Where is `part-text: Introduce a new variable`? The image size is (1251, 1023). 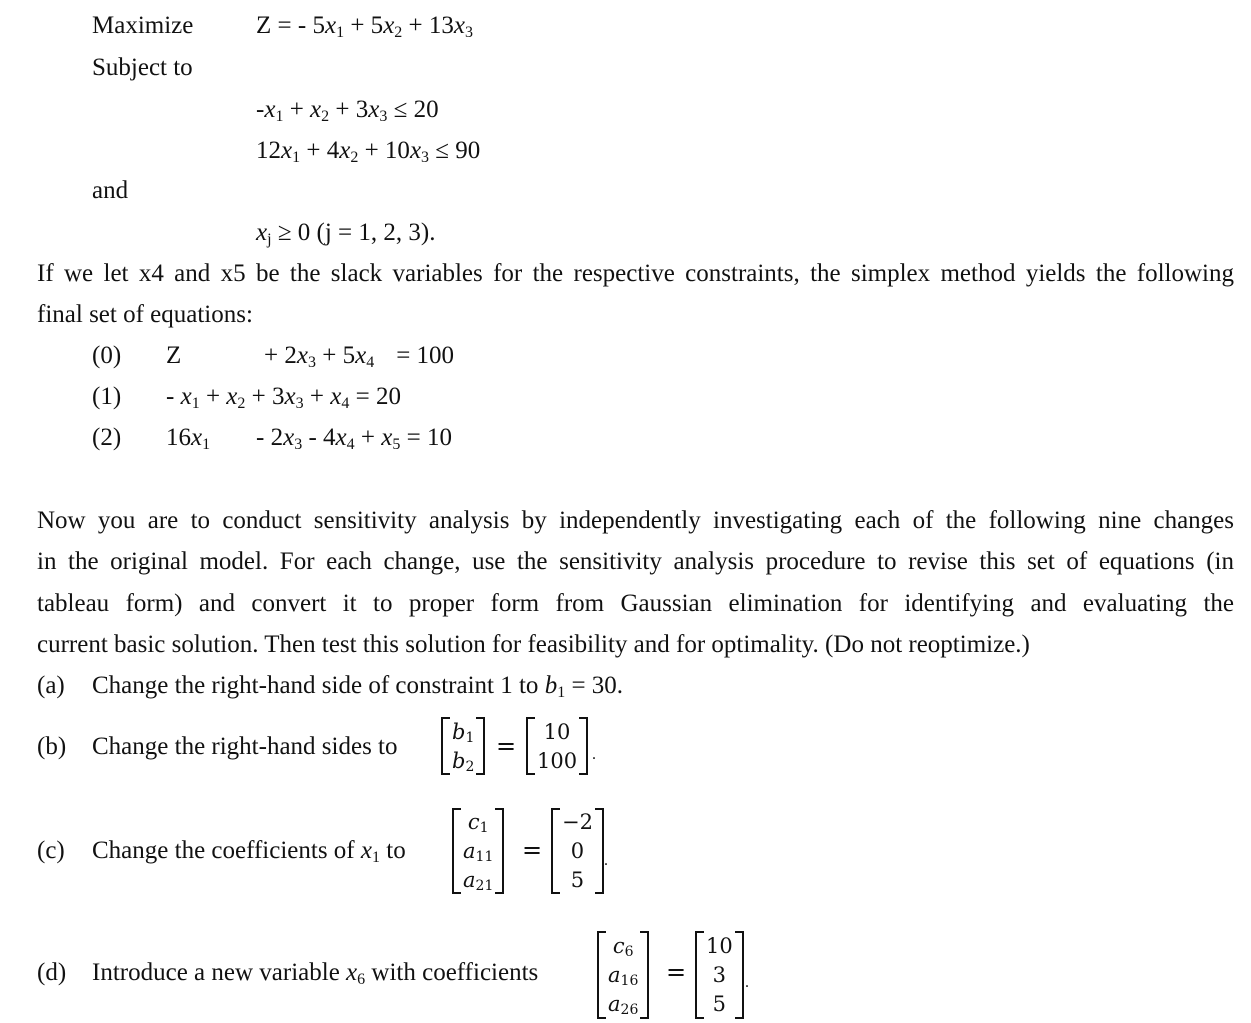 part-text: Introduce a new variable is located at coordinates (219, 972).